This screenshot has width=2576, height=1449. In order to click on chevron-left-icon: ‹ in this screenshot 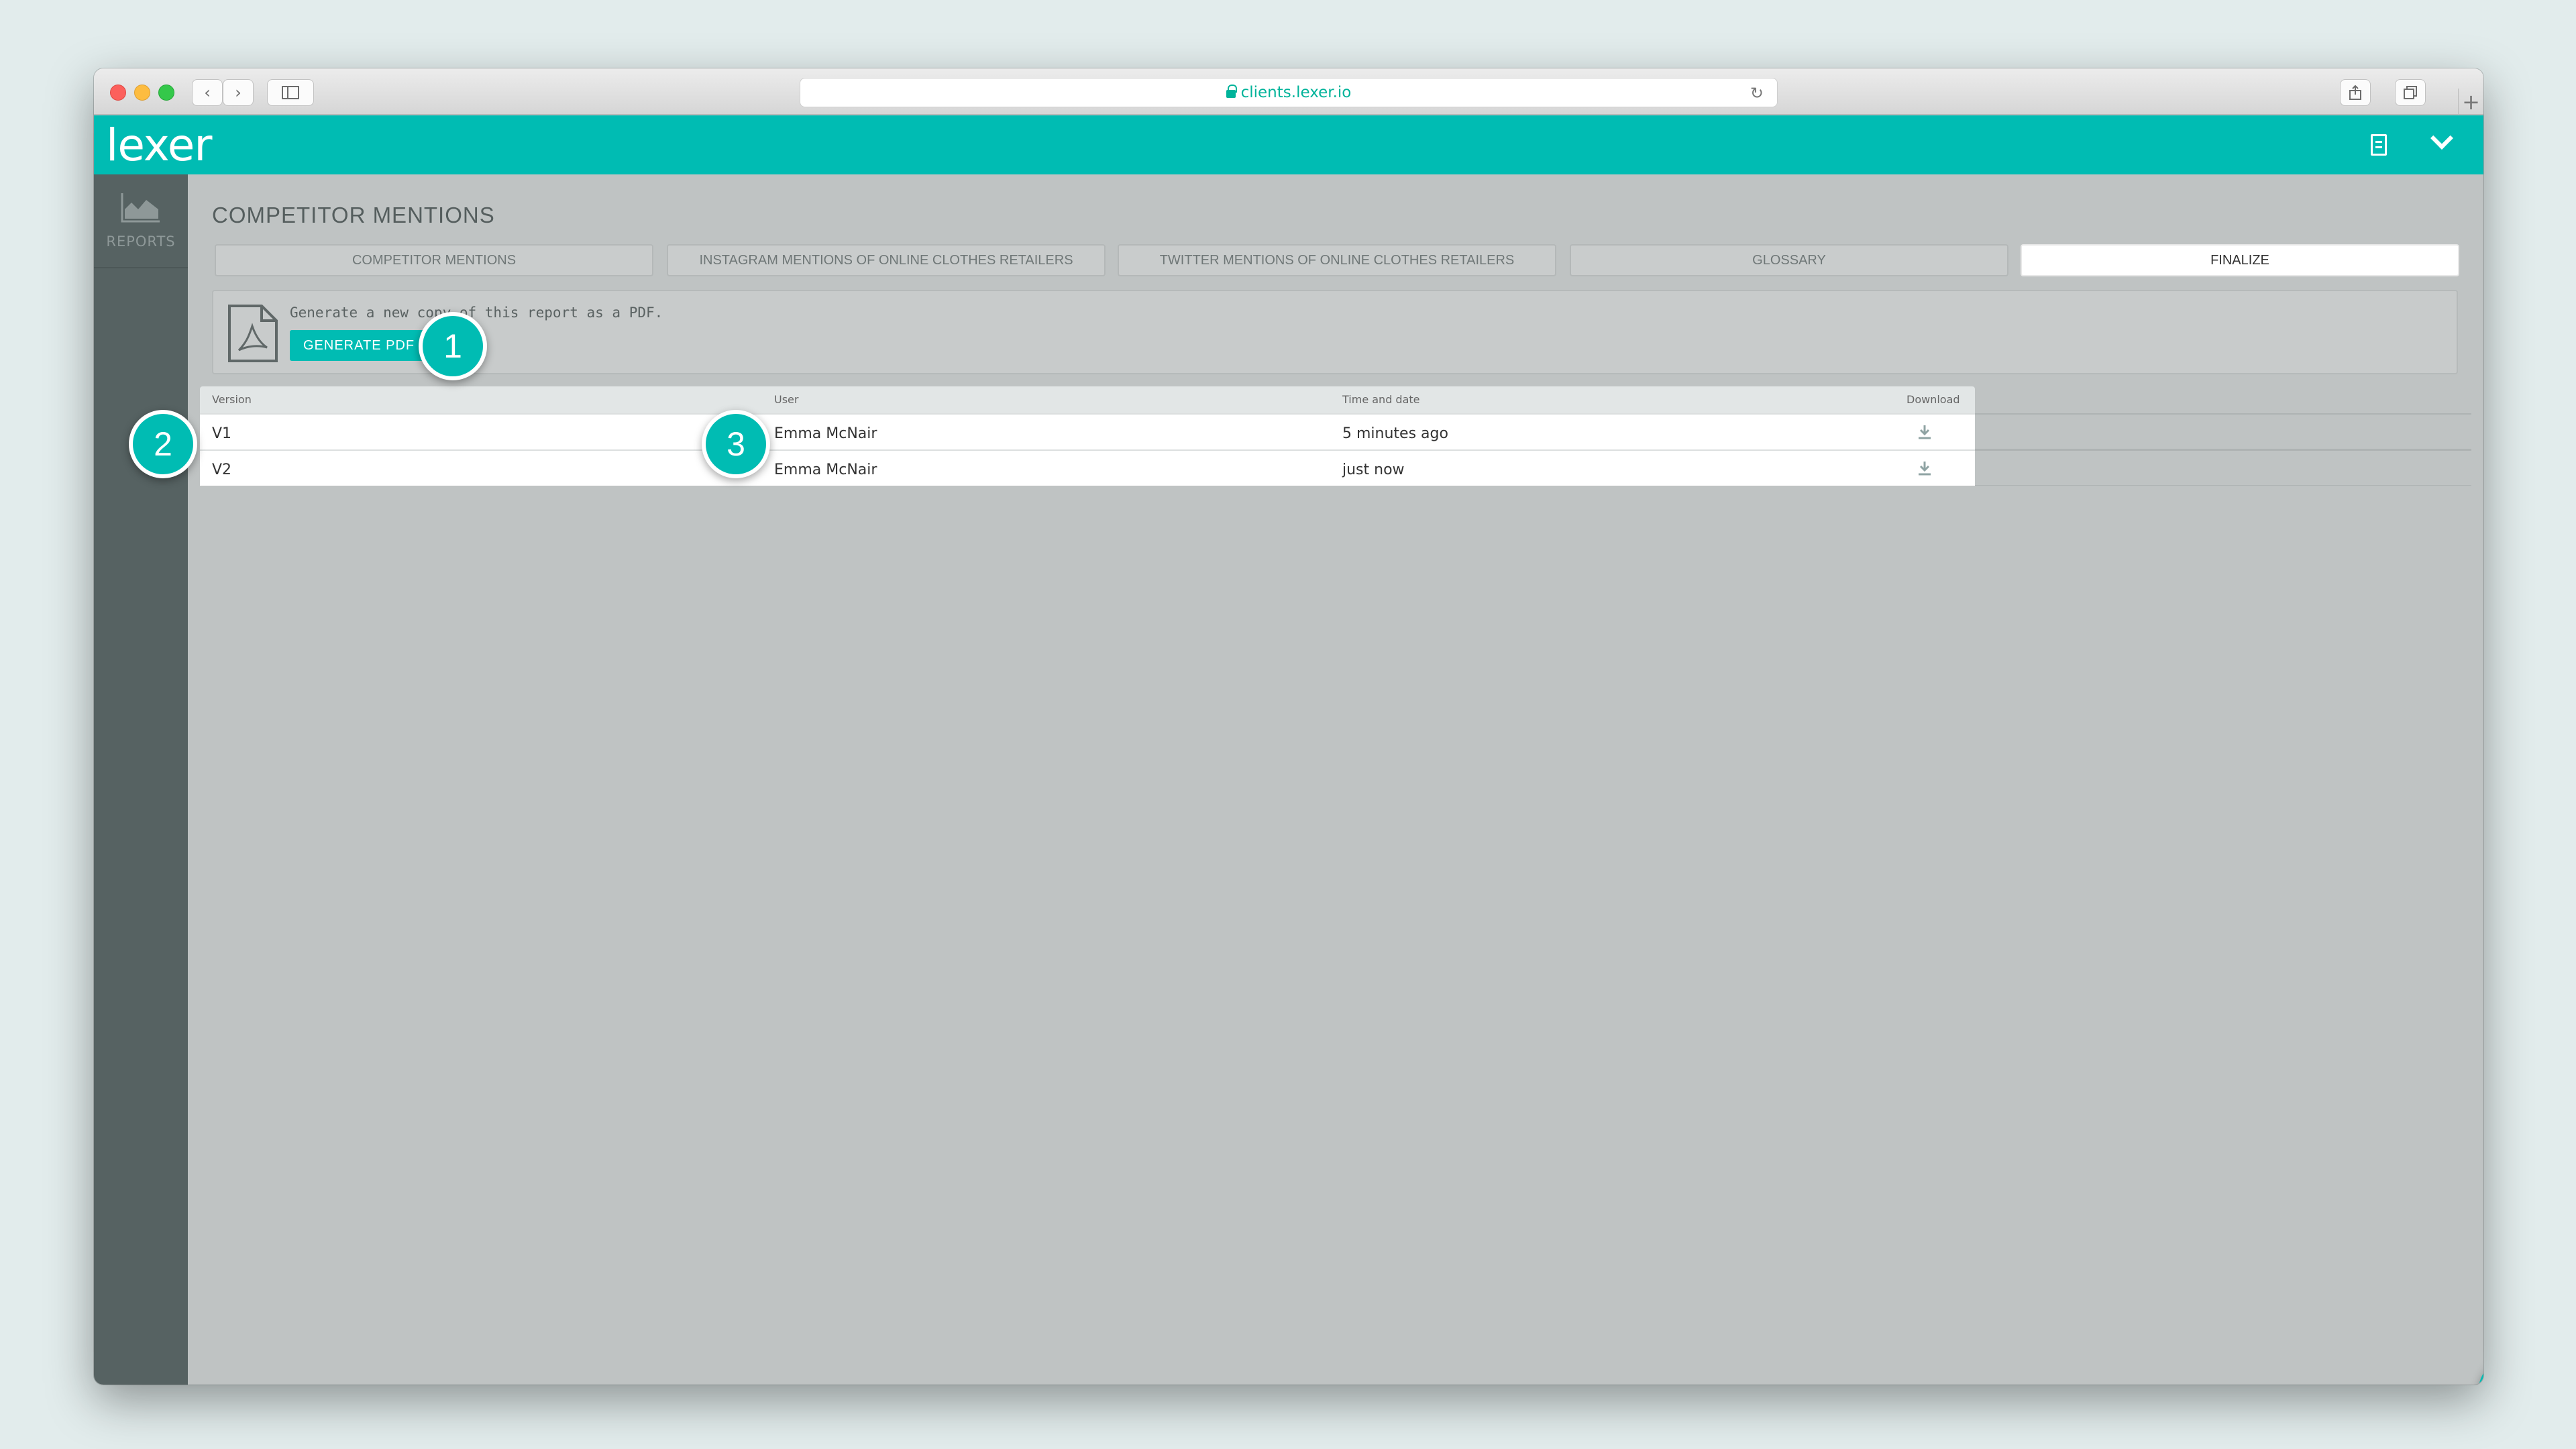, I will do `click(207, 92)`.